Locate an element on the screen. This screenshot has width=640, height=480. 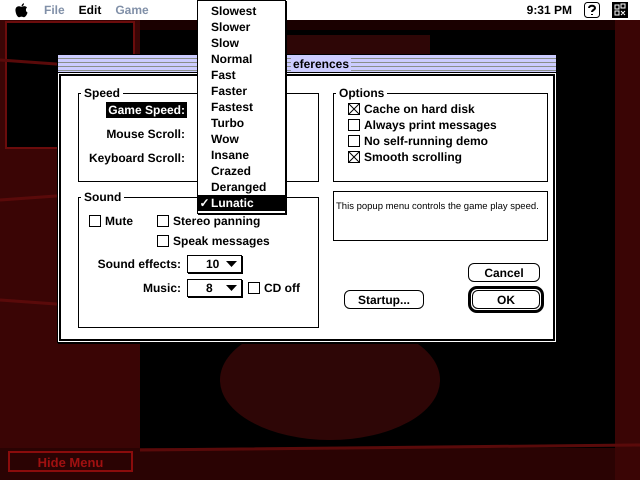
field-label: Sound effects: is located at coordinates (138, 264).